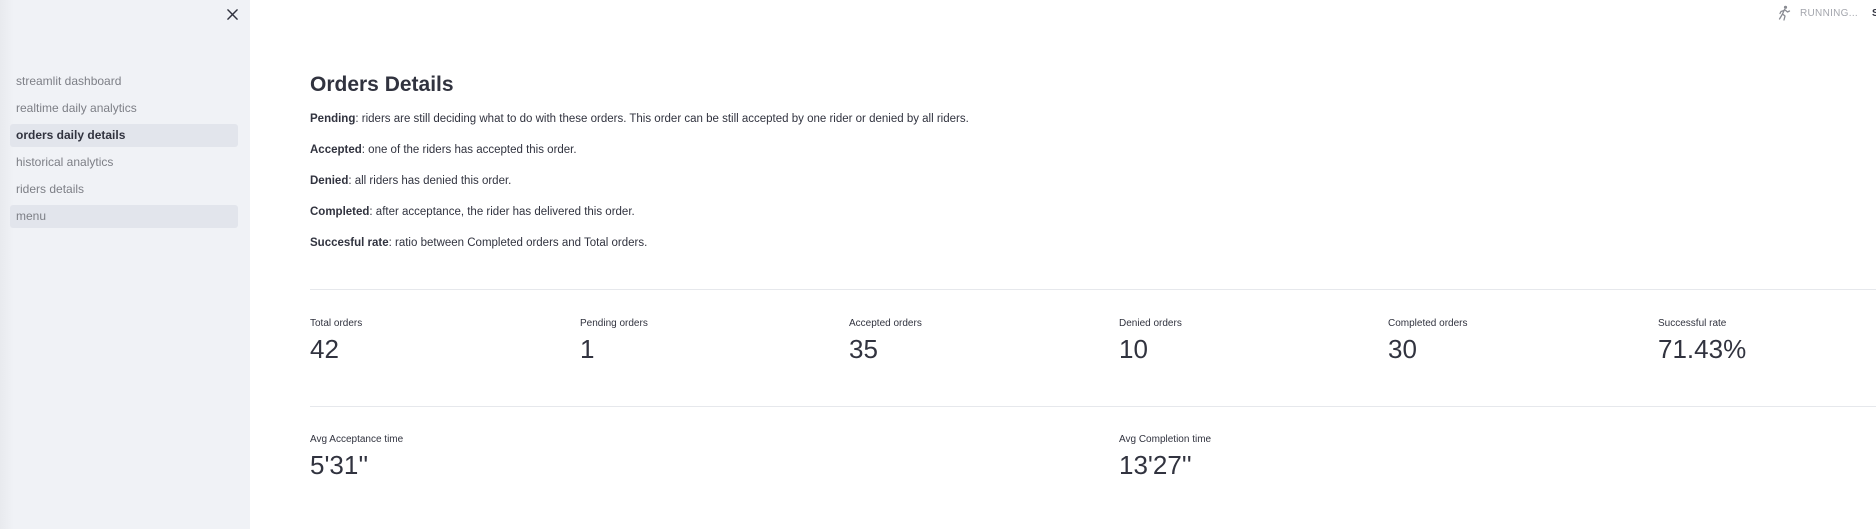  What do you see at coordinates (1692, 323) in the screenshot?
I see `metric-label: Successful rate` at bounding box center [1692, 323].